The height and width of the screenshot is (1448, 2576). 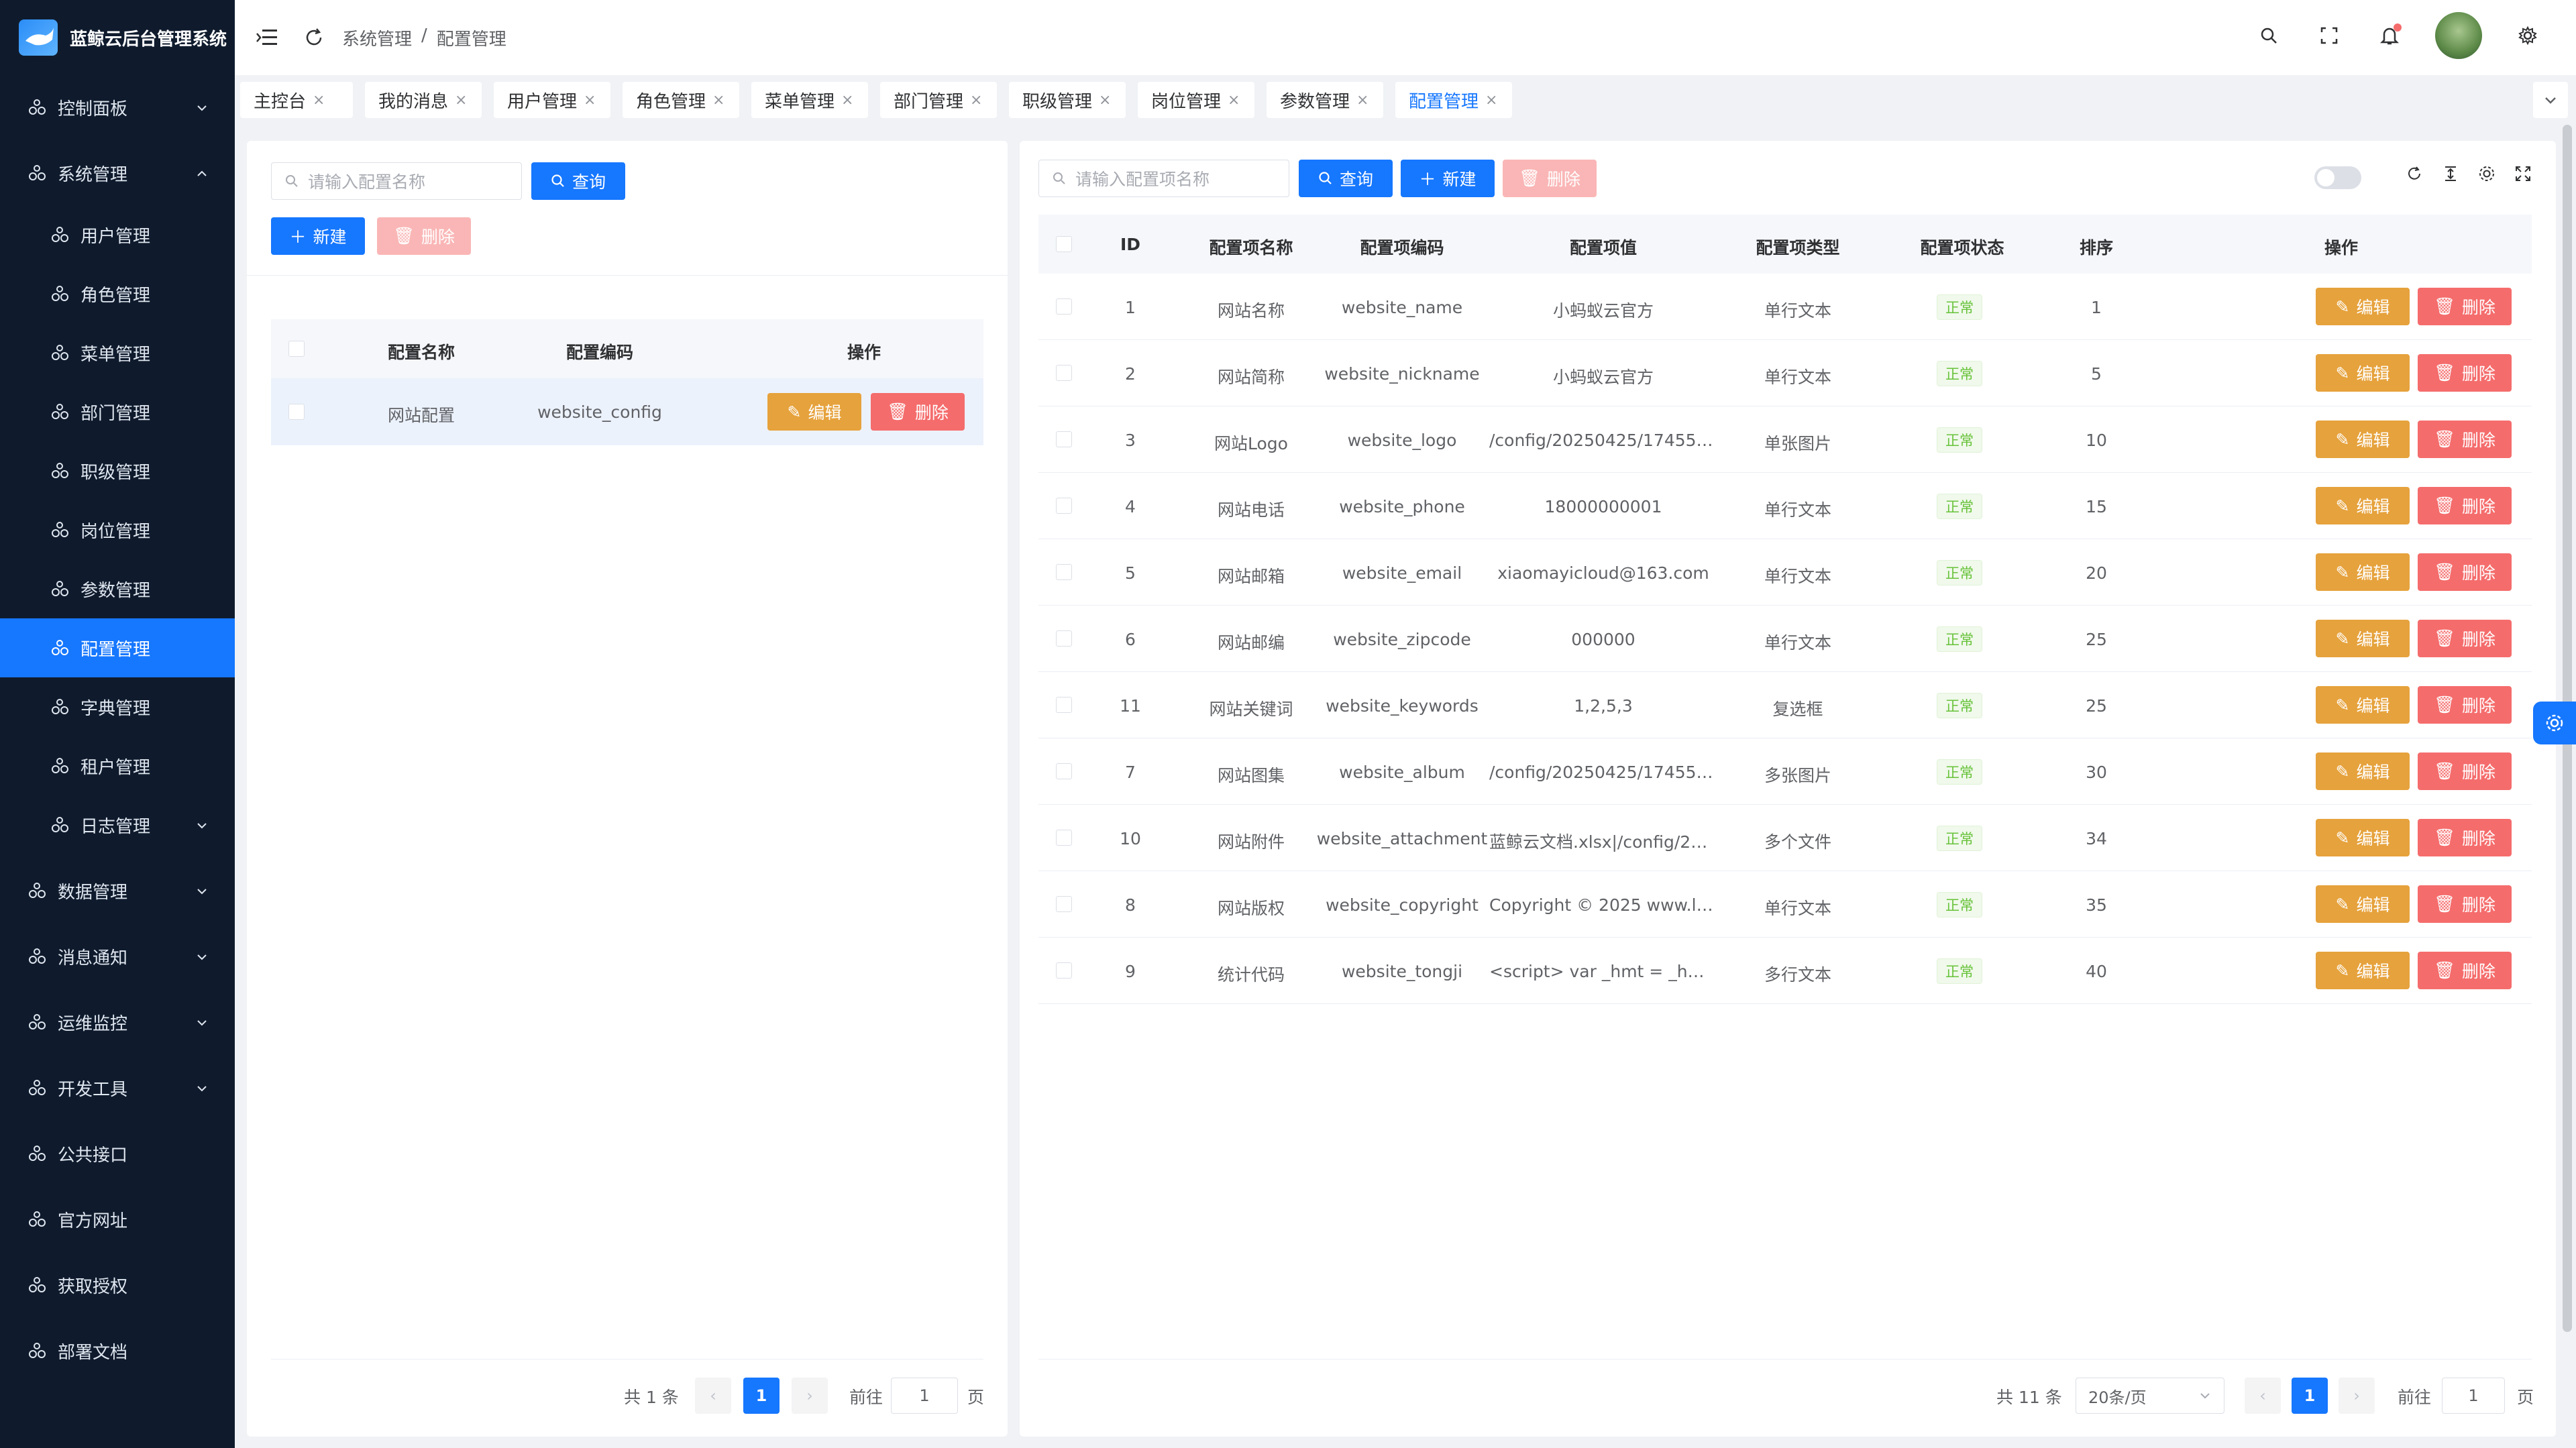 What do you see at coordinates (423, 100) in the screenshot?
I see `tab: 我的消息 ×` at bounding box center [423, 100].